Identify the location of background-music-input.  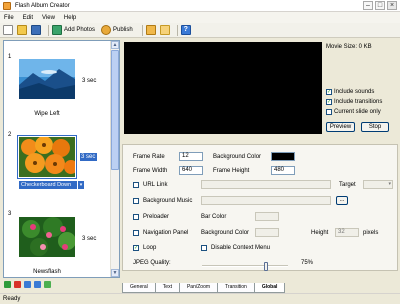
(266, 200).